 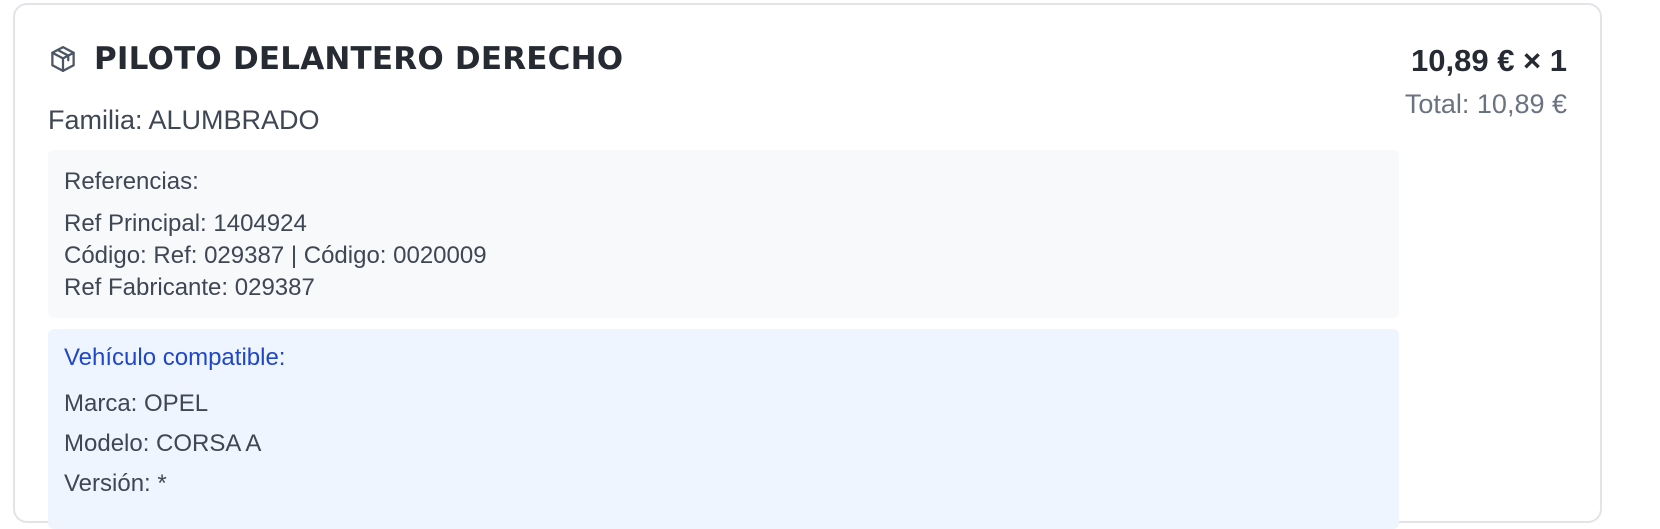 What do you see at coordinates (359, 59) in the screenshot?
I see `product-title: PILOTO DELANTERO DERECHO` at bounding box center [359, 59].